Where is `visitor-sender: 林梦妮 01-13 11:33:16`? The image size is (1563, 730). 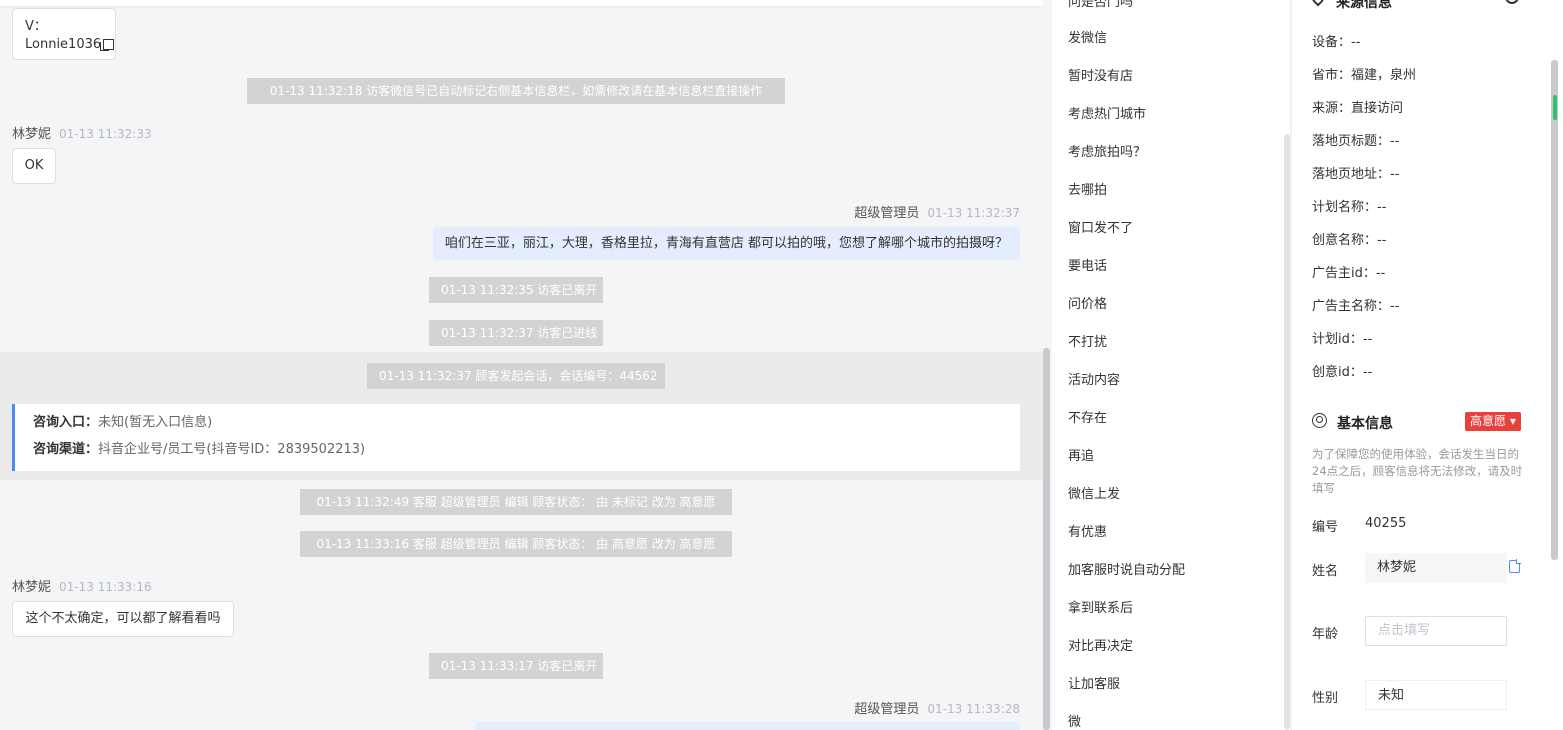
visitor-sender: 林梦妮 01-13 11:33:16 is located at coordinates (82, 585).